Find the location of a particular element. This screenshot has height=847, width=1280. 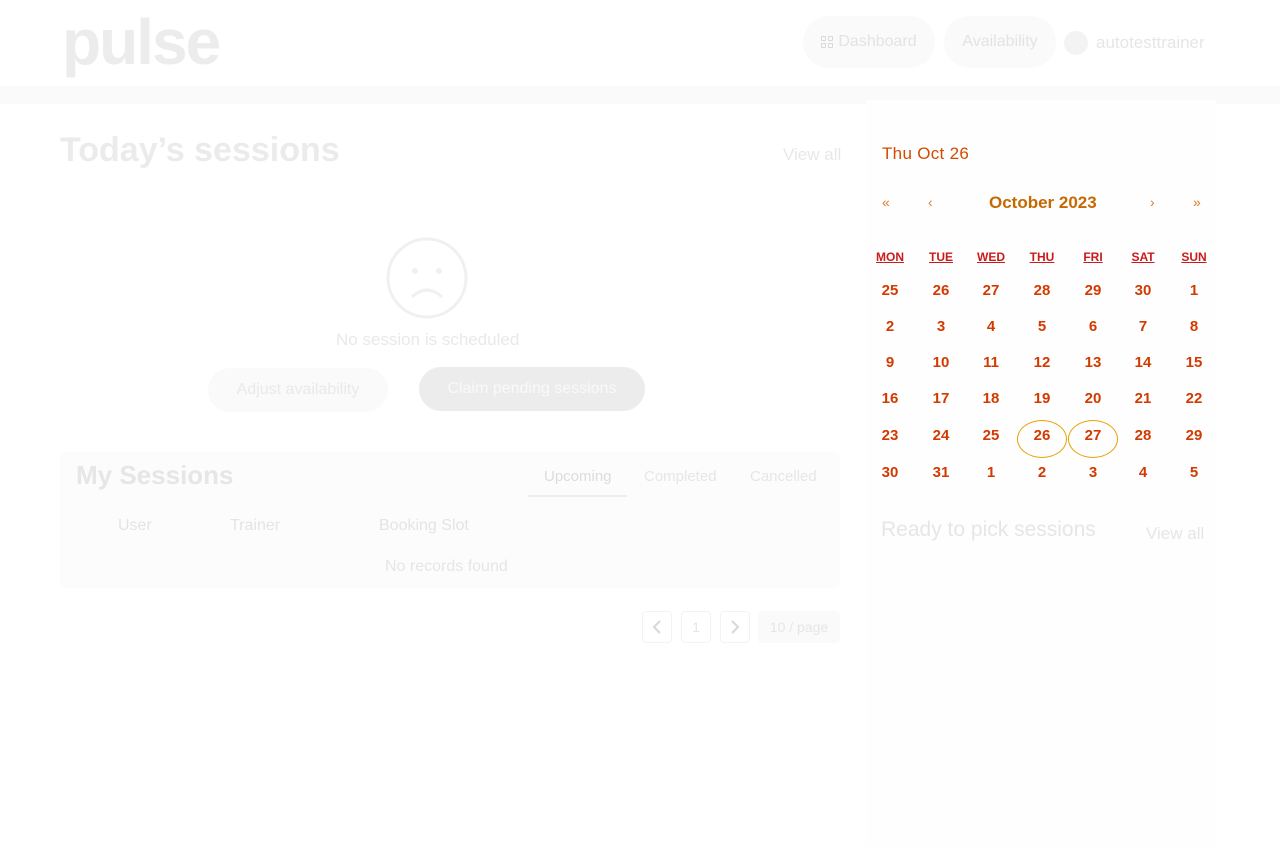

prev-month-button: ‹ is located at coordinates (930, 202).